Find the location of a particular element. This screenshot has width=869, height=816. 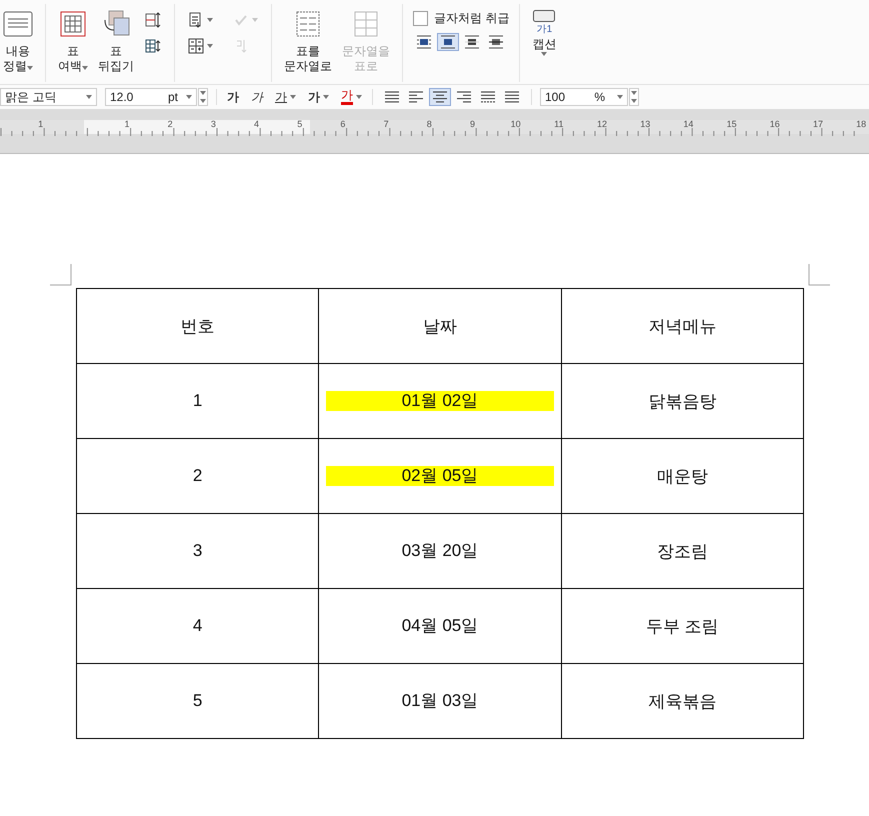

zoom-field: 100 % is located at coordinates (584, 97).